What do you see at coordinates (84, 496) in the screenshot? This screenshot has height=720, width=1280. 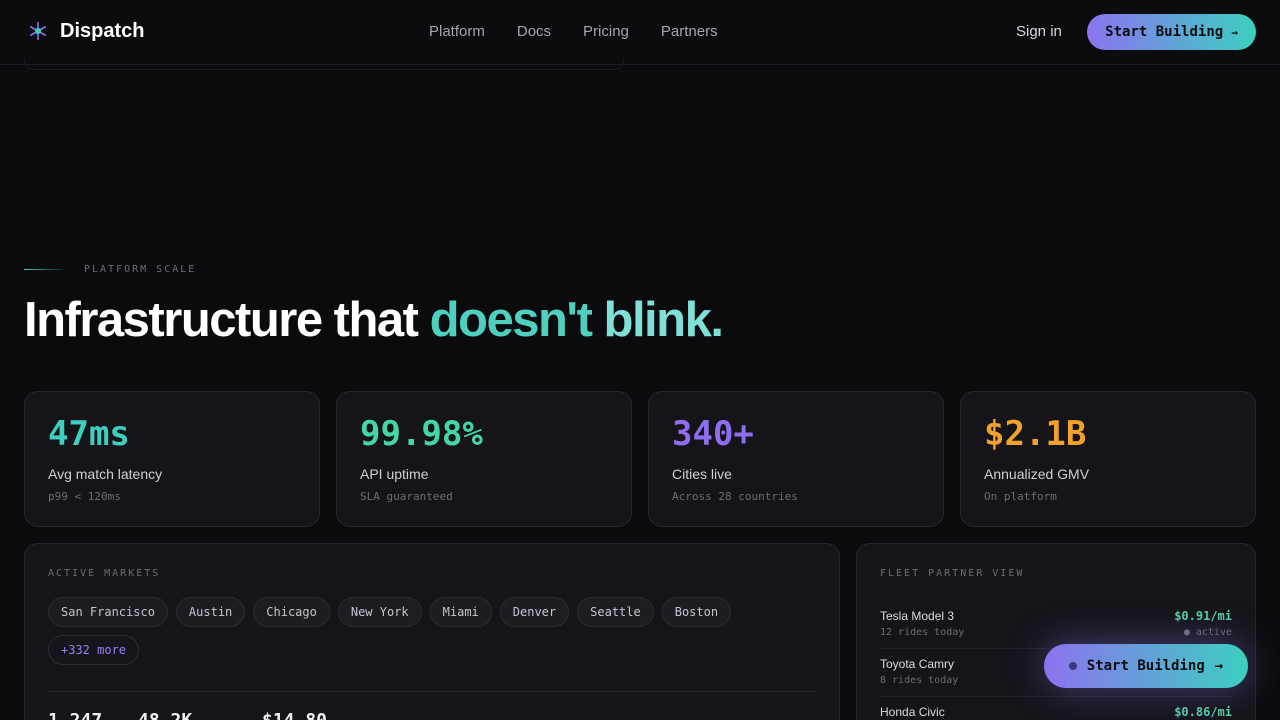 I see `stat-subtext: p99 < 120ms` at bounding box center [84, 496].